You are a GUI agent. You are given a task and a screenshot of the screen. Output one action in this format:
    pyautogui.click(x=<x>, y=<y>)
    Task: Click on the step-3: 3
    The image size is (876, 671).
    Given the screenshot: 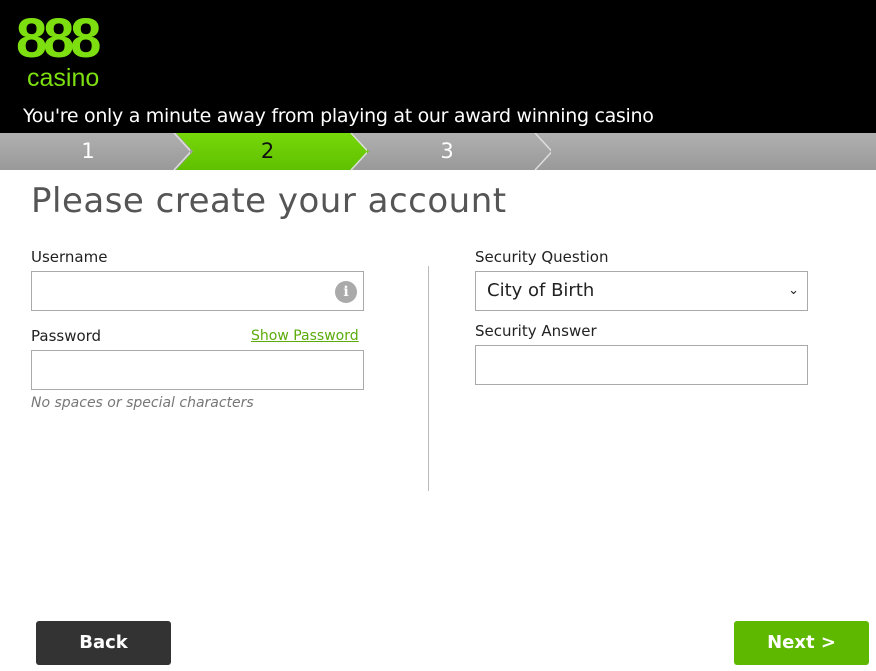 What is the action you would take?
    pyautogui.click(x=447, y=151)
    